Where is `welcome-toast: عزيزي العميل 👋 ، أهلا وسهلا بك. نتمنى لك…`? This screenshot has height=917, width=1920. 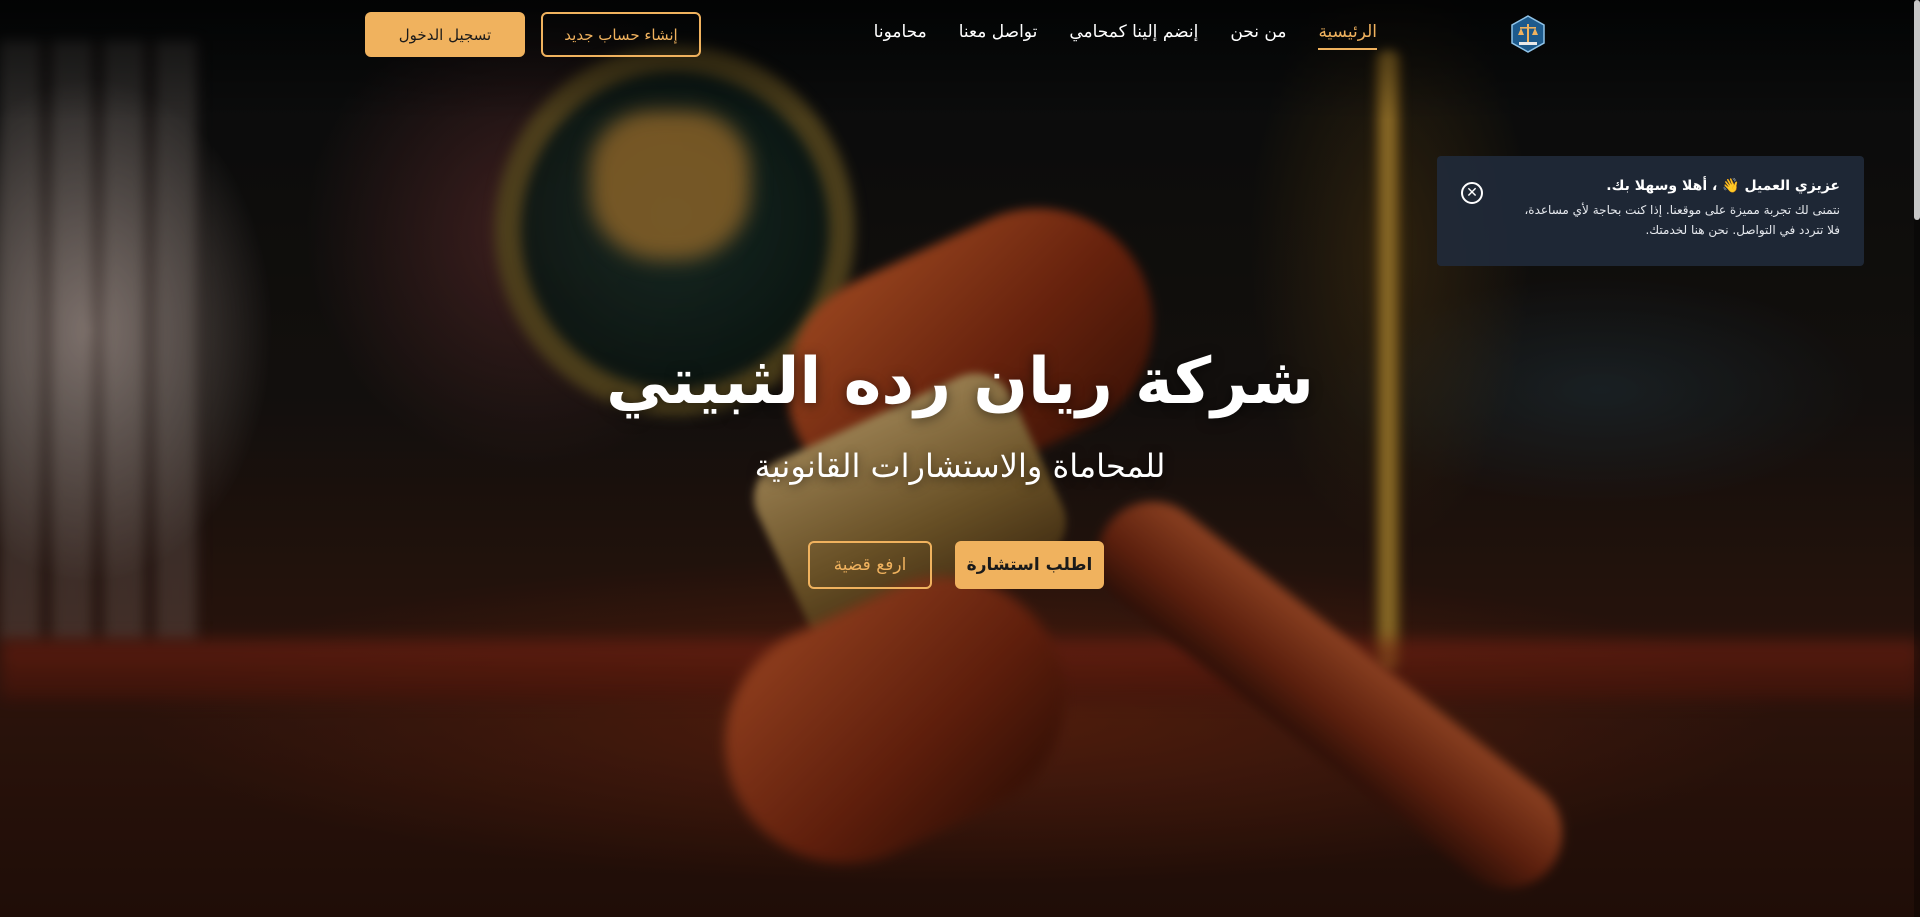 welcome-toast: عزيزي العميل 👋 ، أهلا وسهلا بك. نتمنى لك… is located at coordinates (1650, 211).